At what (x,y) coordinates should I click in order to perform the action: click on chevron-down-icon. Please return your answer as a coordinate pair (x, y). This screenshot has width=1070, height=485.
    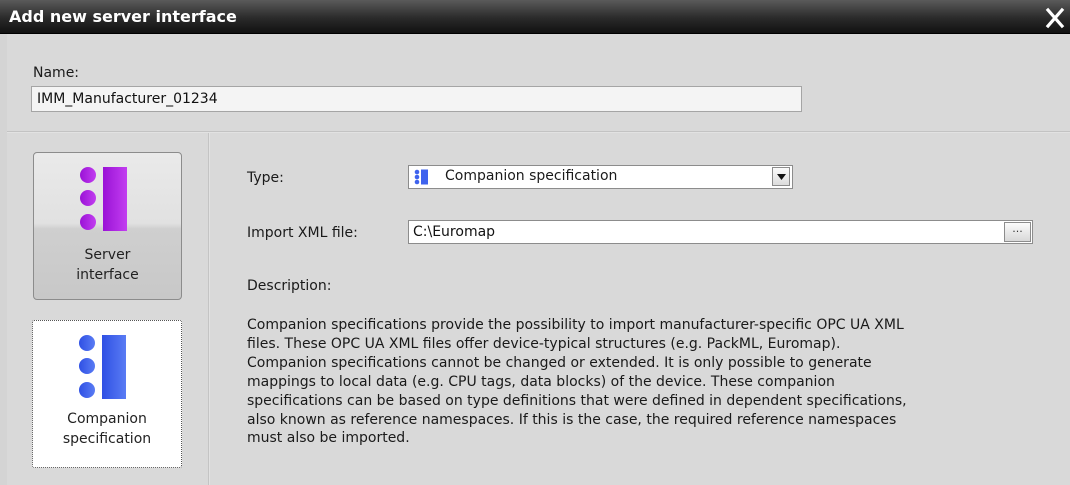
    Looking at the image, I should click on (781, 177).